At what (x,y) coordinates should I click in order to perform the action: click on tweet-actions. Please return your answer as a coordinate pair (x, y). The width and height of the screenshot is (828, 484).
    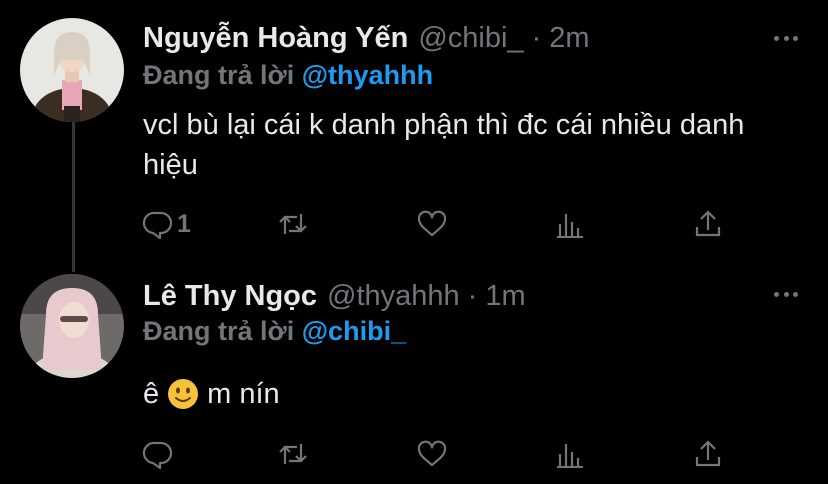
    Looking at the image, I should click on (414, 454).